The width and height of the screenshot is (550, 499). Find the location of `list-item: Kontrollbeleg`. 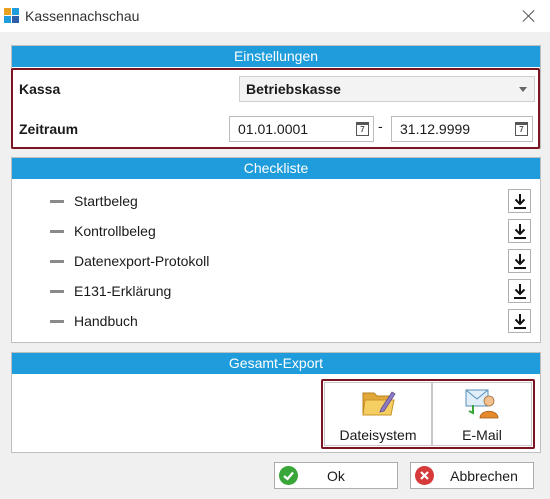

list-item: Kontrollbeleg is located at coordinates (103, 231).